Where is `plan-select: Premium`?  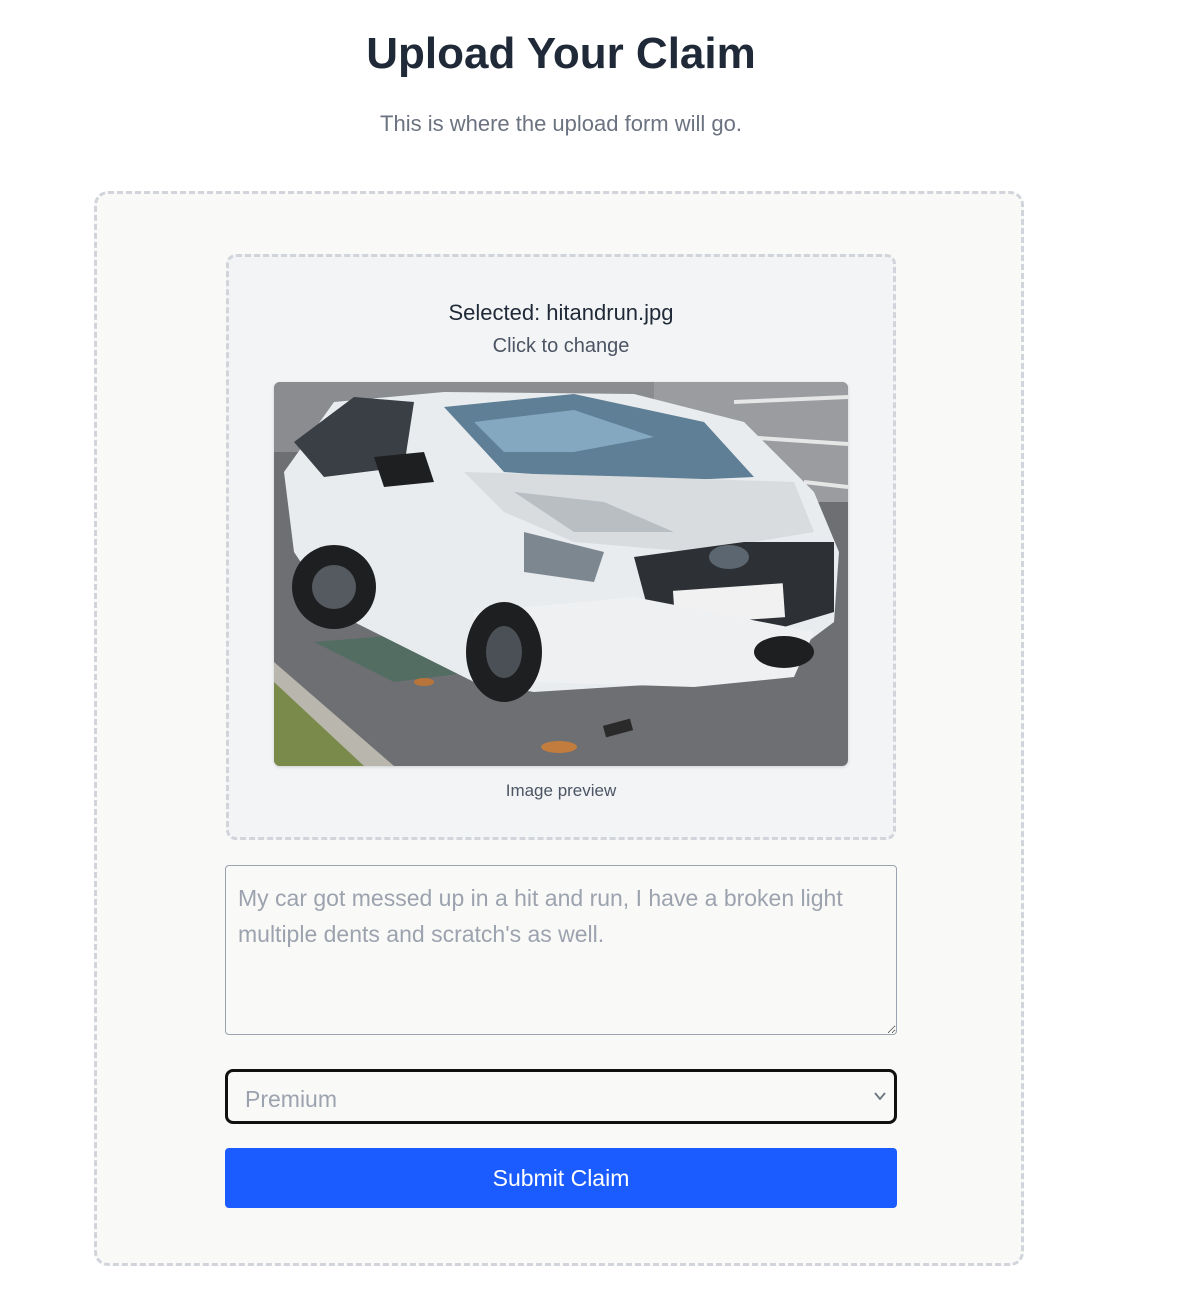 plan-select: Premium is located at coordinates (561, 1096).